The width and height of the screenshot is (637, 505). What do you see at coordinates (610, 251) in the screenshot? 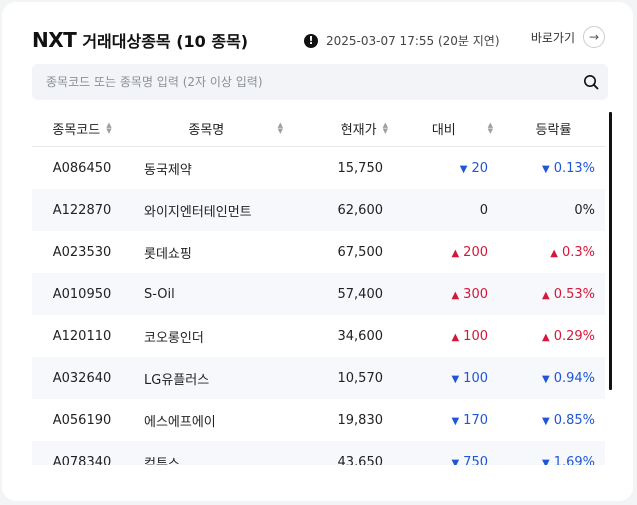
I see `scrollbar` at bounding box center [610, 251].